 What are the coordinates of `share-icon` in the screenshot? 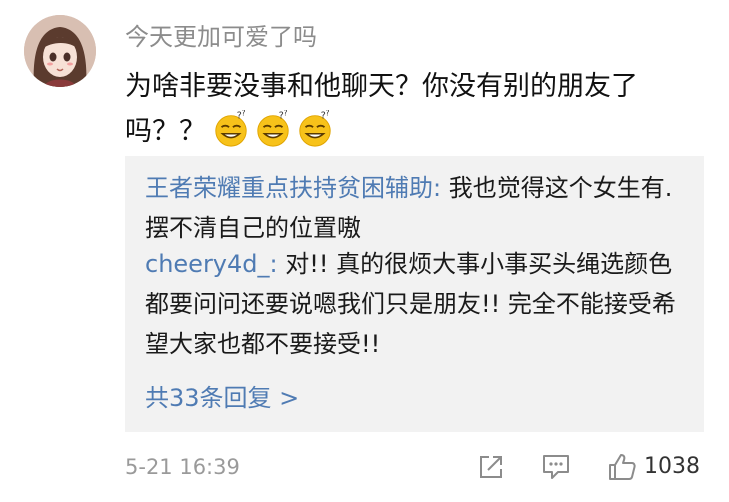 It's located at (491, 467).